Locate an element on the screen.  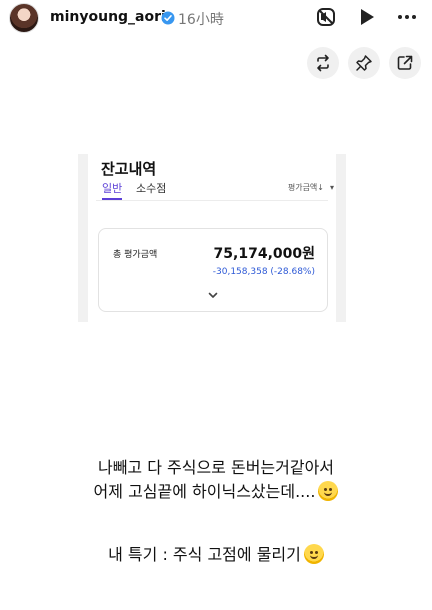
total-valuation-amount: 75,174,000원 is located at coordinates (264, 254).